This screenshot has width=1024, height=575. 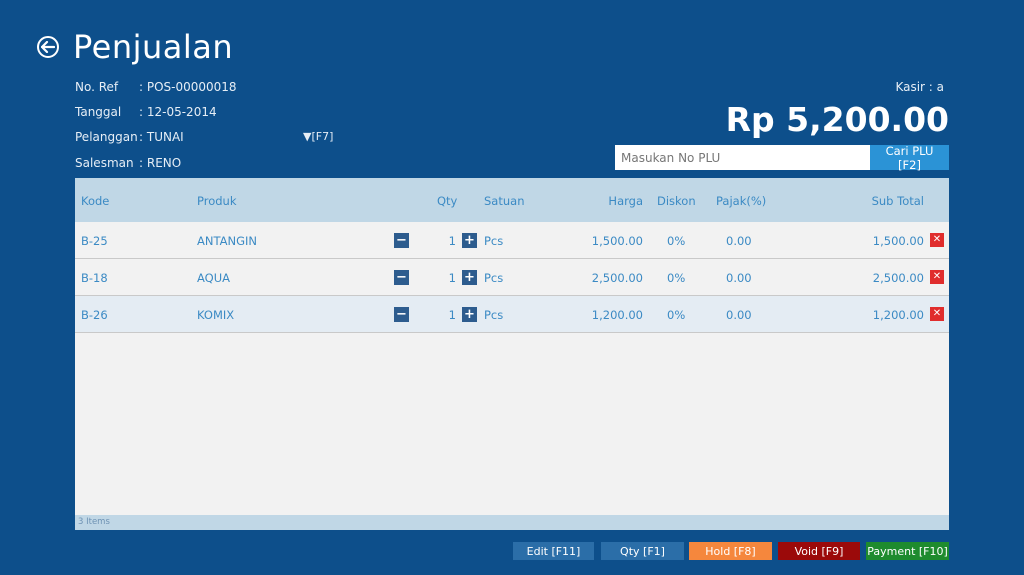 I want to click on qty-button: Qty [F1], so click(x=642, y=551).